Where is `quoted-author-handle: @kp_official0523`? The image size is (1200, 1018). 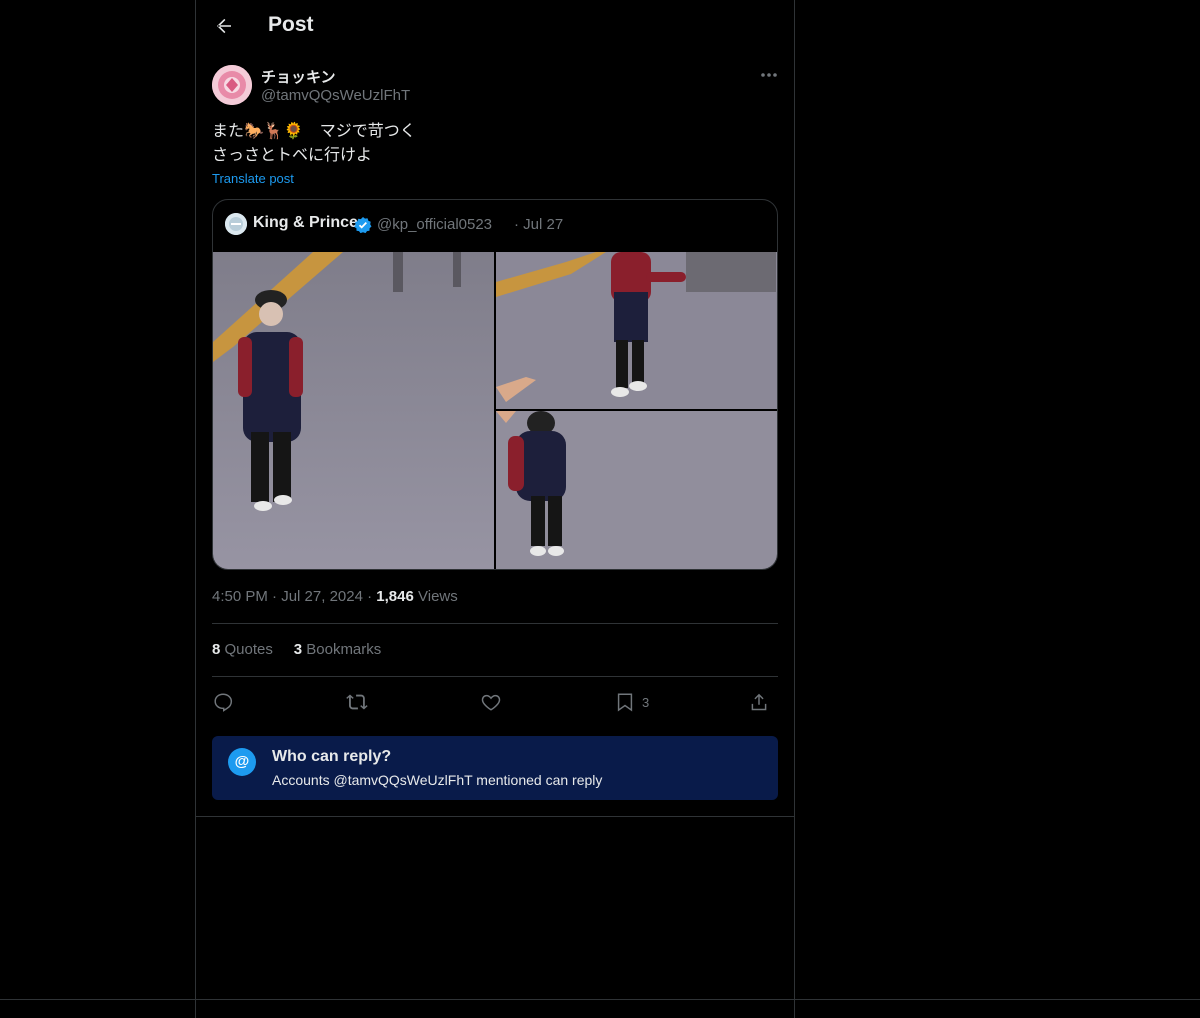 quoted-author-handle: @kp_official0523 is located at coordinates (435, 224).